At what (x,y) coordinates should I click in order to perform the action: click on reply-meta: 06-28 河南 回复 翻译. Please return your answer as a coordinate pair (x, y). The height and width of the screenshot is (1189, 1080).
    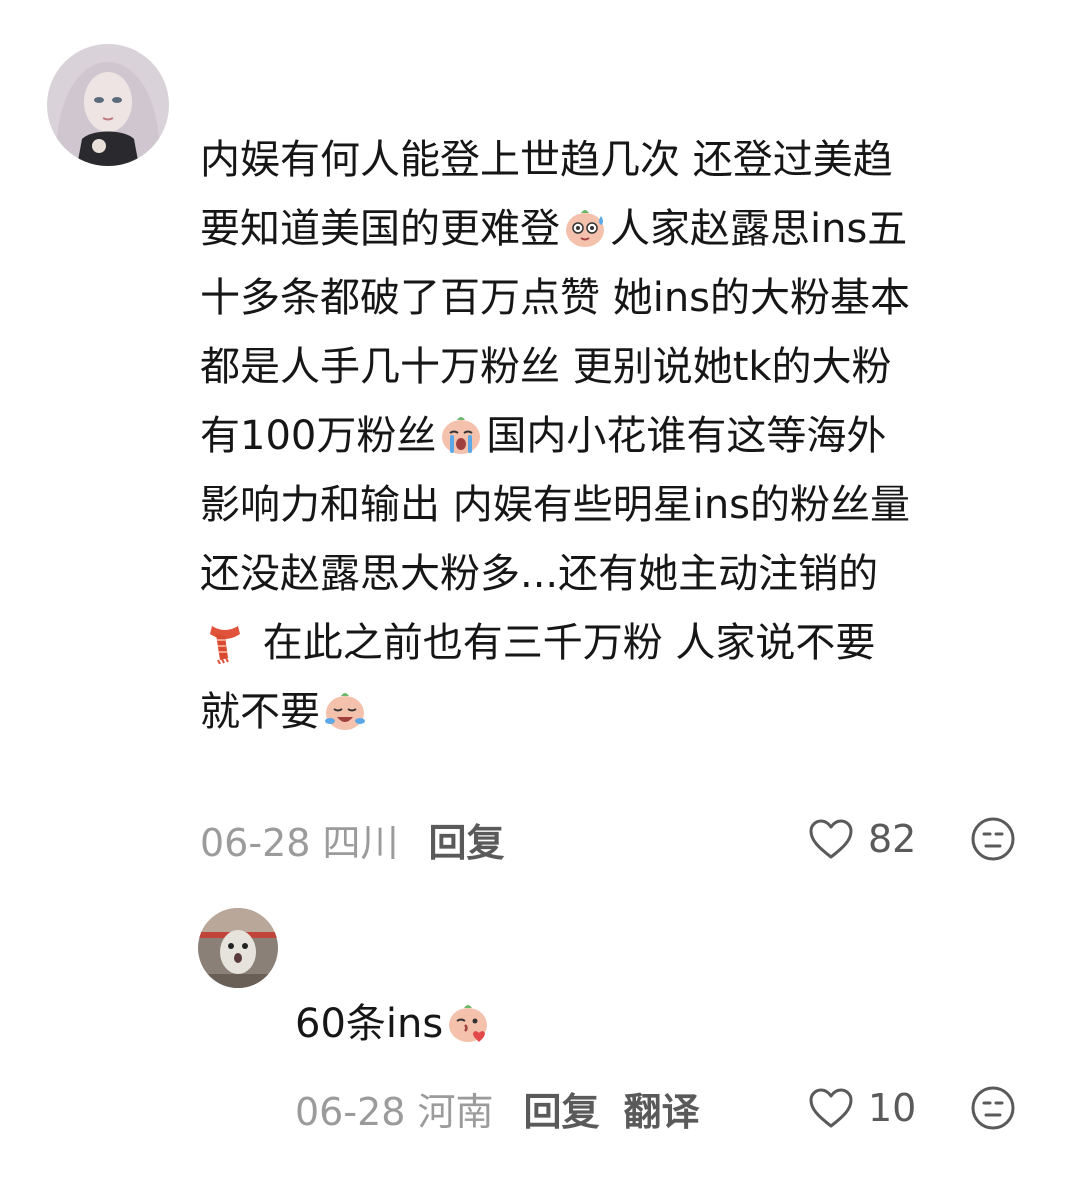
    Looking at the image, I should click on (497, 1109).